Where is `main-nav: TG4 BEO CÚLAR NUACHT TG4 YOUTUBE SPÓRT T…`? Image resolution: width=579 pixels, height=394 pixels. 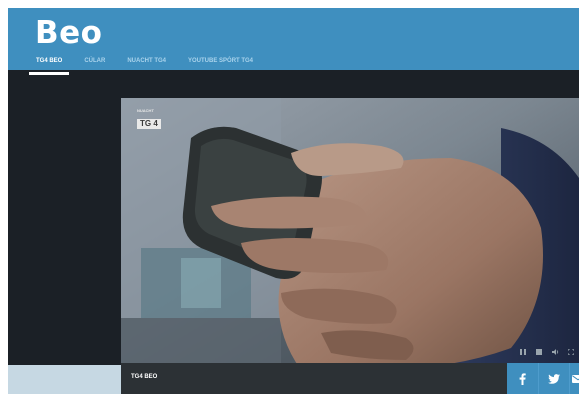 main-nav: TG4 BEO CÚLAR NUACHT TG4 YOUTUBE SPÓRT T… is located at coordinates (144, 66).